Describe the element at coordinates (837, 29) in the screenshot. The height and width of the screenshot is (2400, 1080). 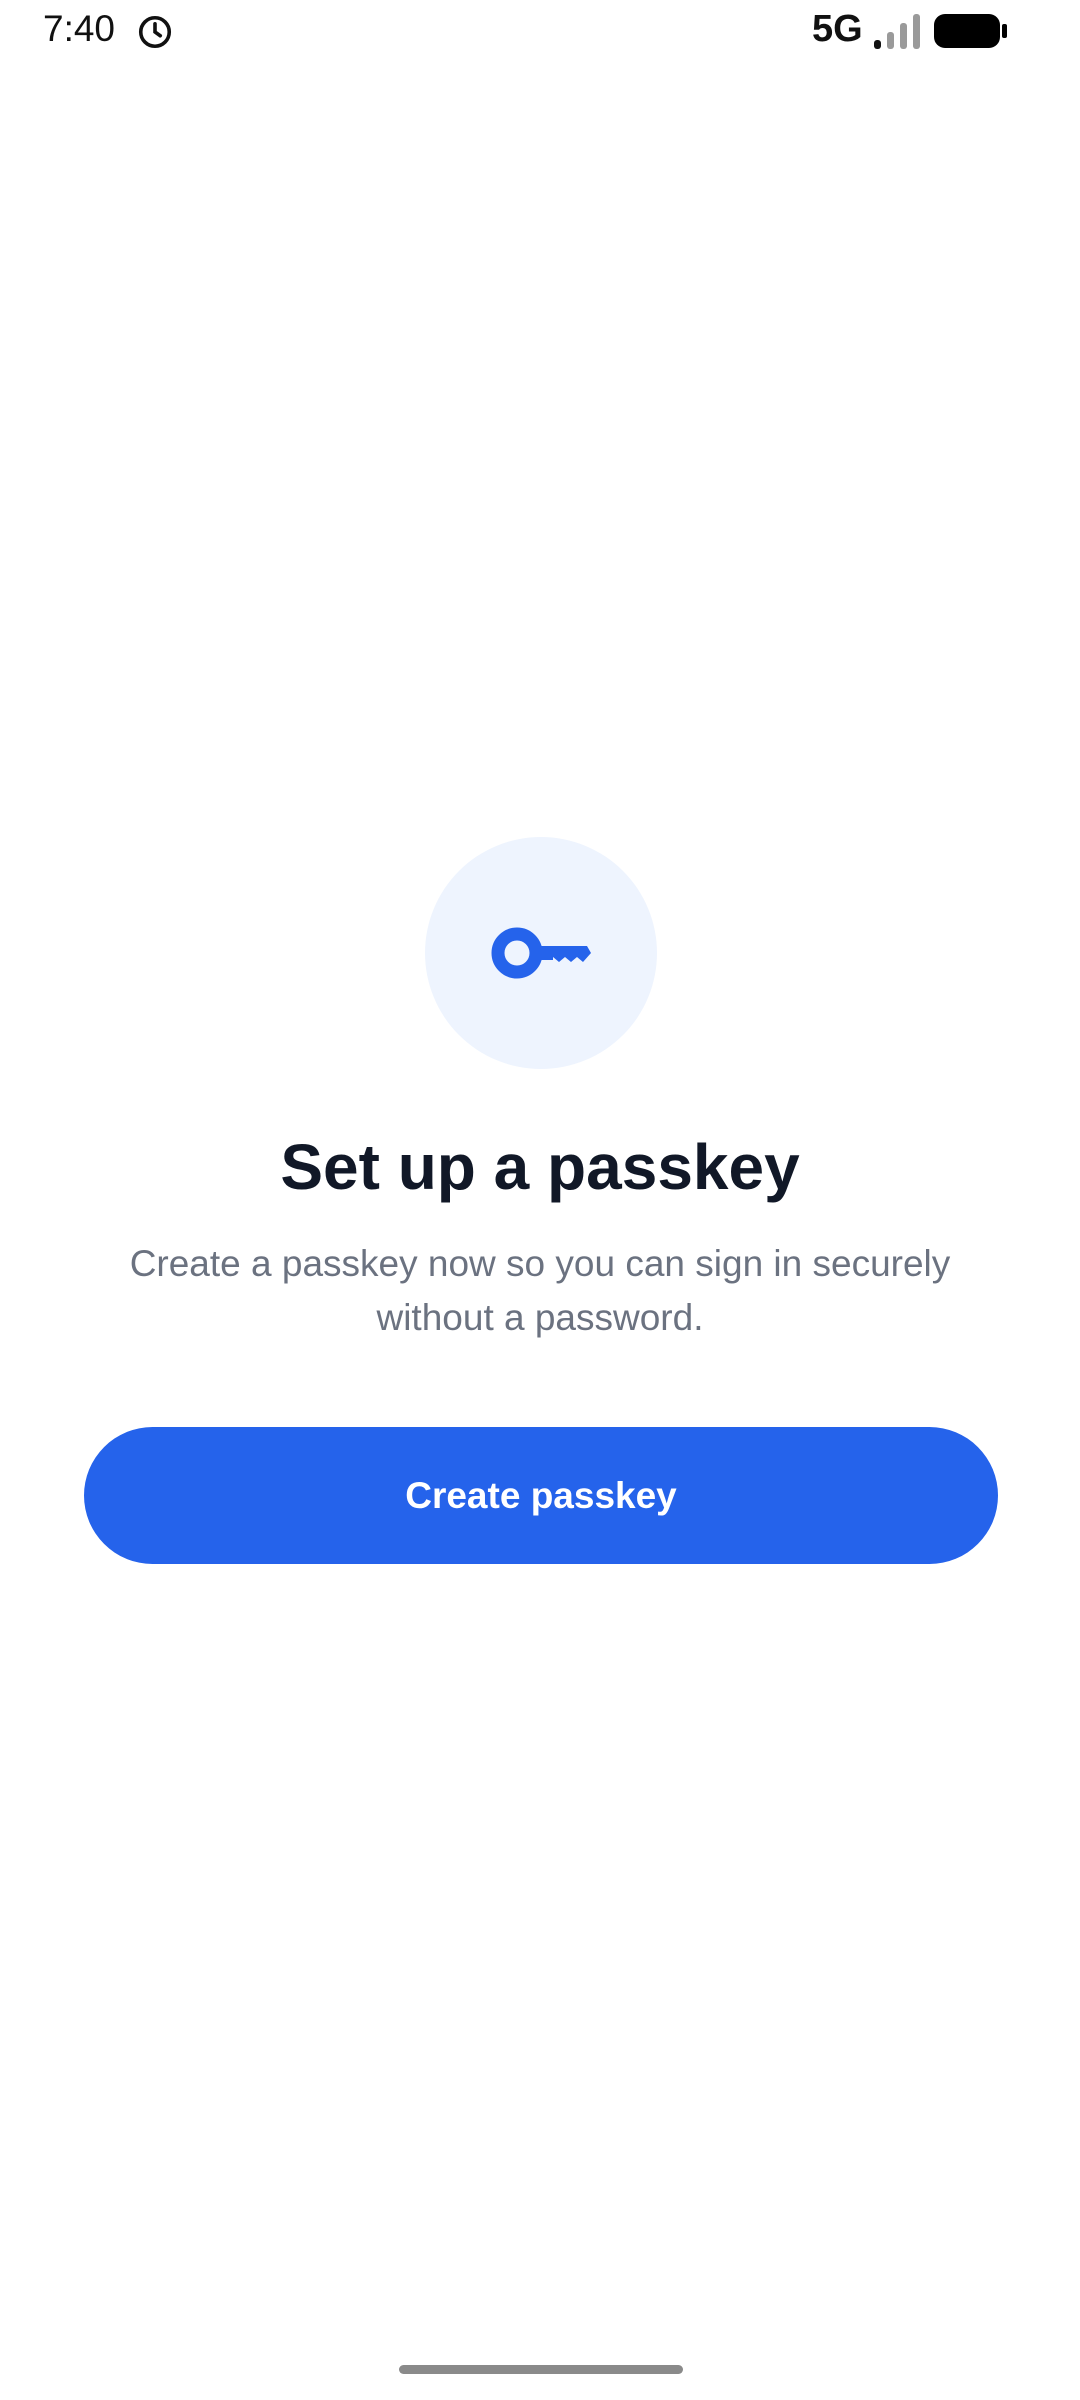
I see `network-type: 5G` at that location.